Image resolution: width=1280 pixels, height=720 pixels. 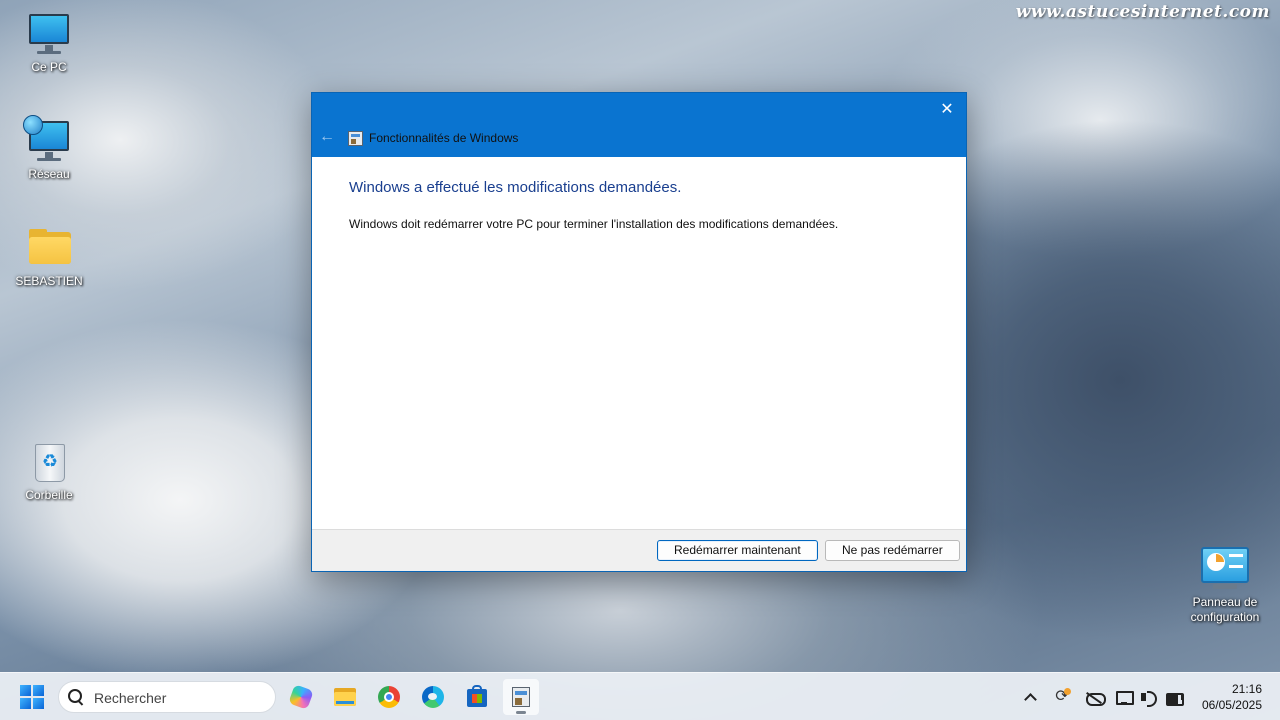 What do you see at coordinates (49, 462) in the screenshot?
I see `recycle-bin-icon: ♻` at bounding box center [49, 462].